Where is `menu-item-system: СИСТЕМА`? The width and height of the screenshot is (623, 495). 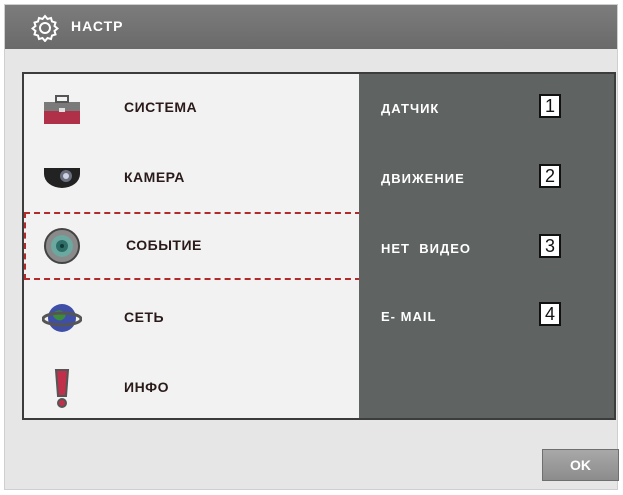
menu-item-system: СИСТЕМА is located at coordinates (191, 108).